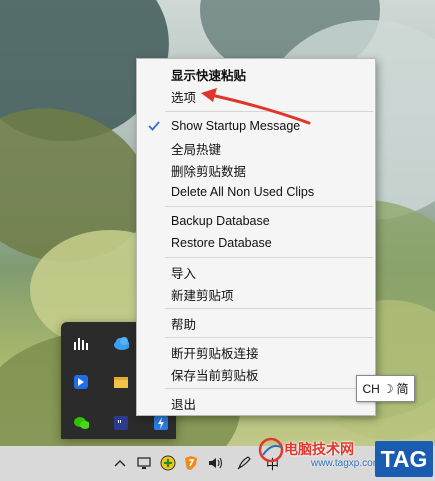 This screenshot has width=435, height=481. I want to click on menu-item-label: 删除剪贴数据, so click(209, 171).